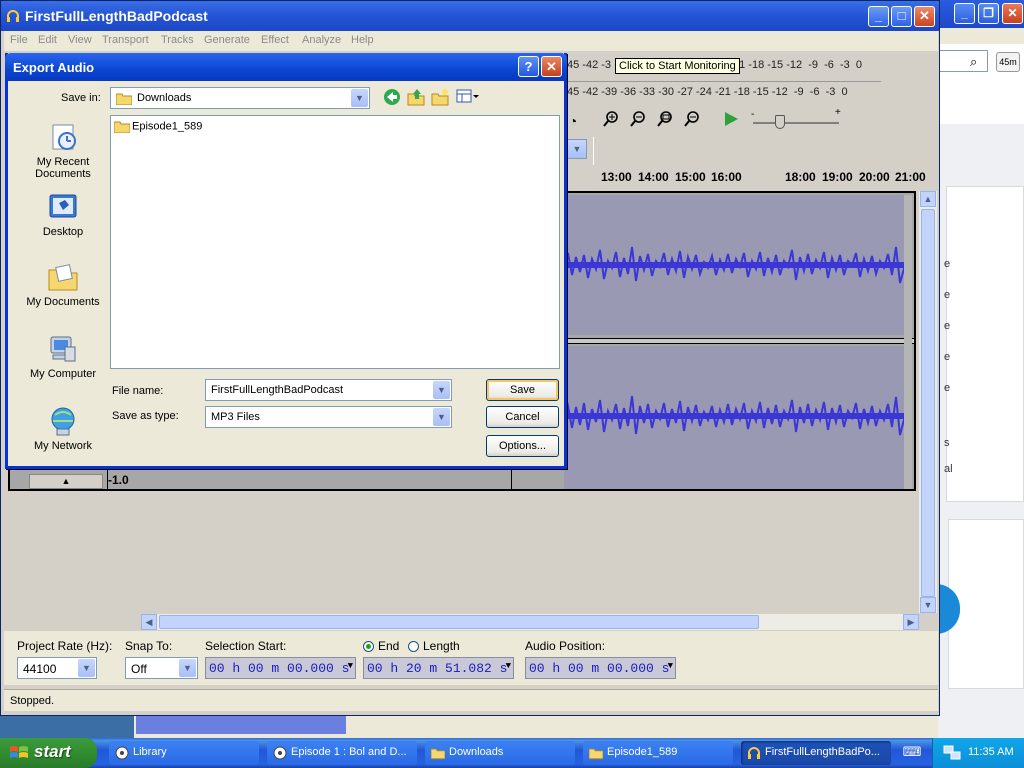 The width and height of the screenshot is (1024, 768). I want to click on save-as-type-select: MP3 Files ▼, so click(328, 417).